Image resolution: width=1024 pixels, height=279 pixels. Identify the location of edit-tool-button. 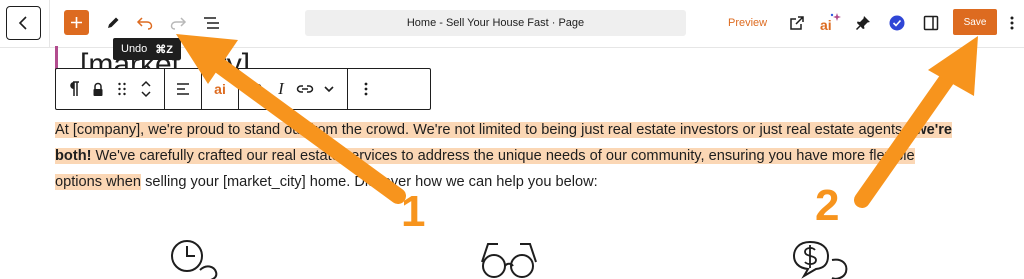
(113, 23).